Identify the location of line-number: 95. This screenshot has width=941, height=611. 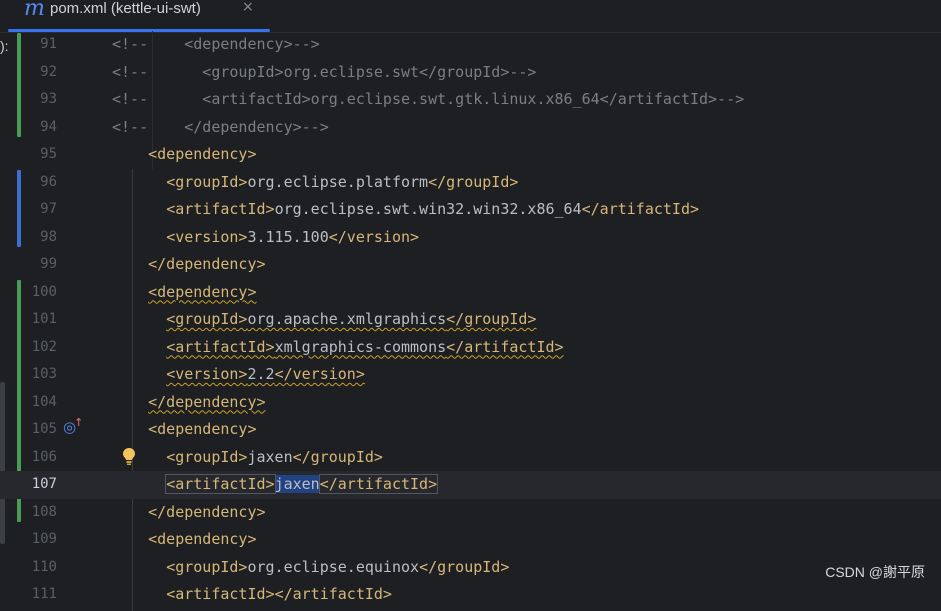
(38, 154).